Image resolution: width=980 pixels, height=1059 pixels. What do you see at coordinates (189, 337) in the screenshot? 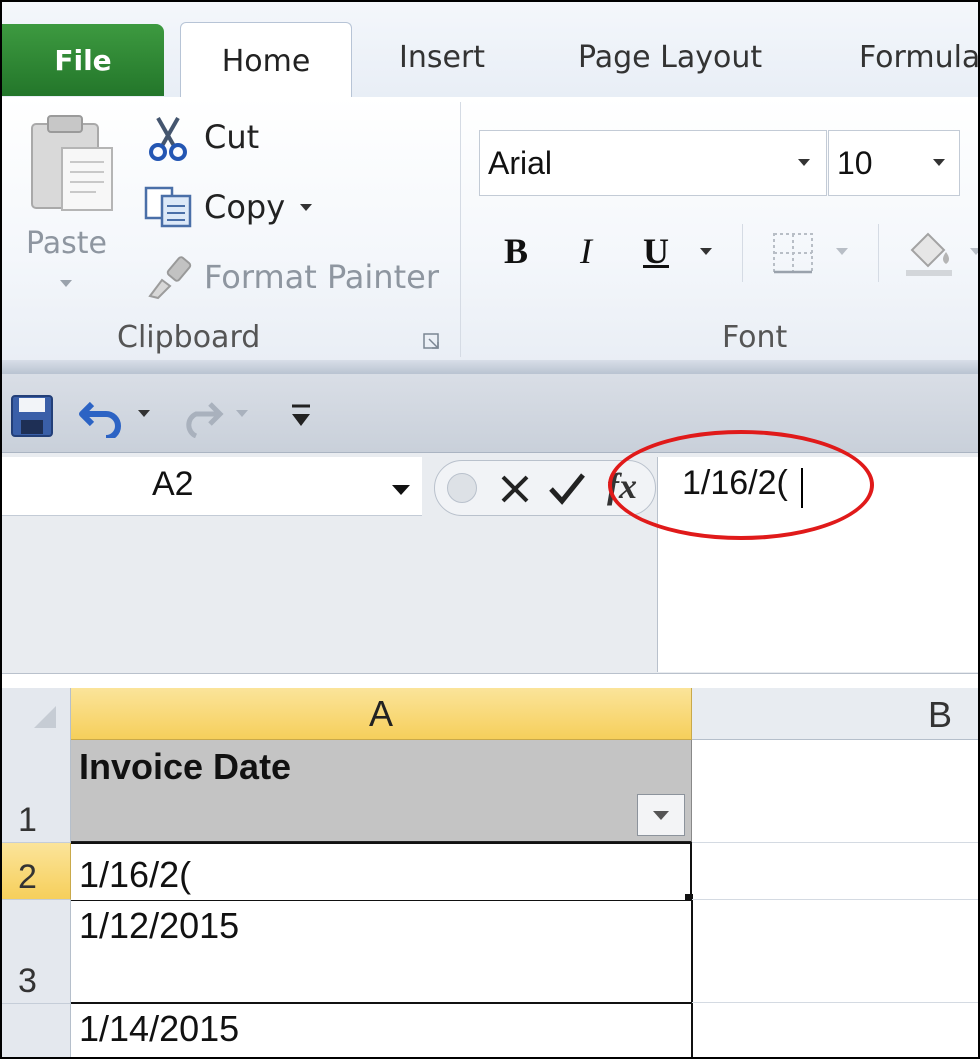
I see `clipboard-group-label: Clipboard` at bounding box center [189, 337].